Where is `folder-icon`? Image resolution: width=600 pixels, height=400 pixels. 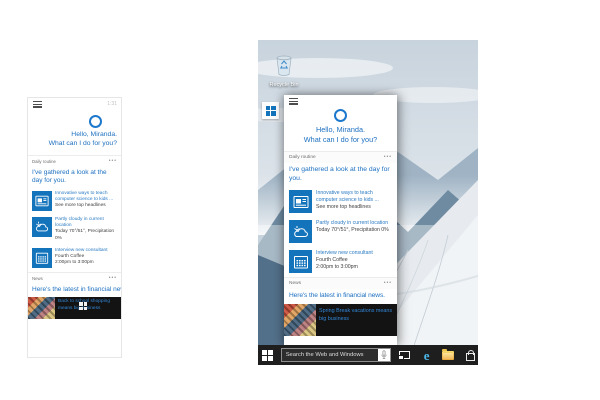
folder-icon is located at coordinates (448, 354).